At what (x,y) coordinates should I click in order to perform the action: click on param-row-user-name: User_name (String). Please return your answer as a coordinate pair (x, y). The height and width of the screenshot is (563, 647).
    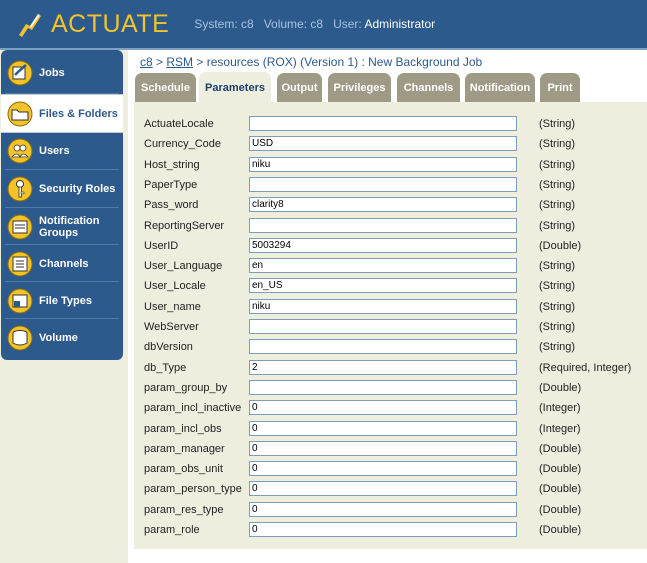
    Looking at the image, I should click on (390, 307).